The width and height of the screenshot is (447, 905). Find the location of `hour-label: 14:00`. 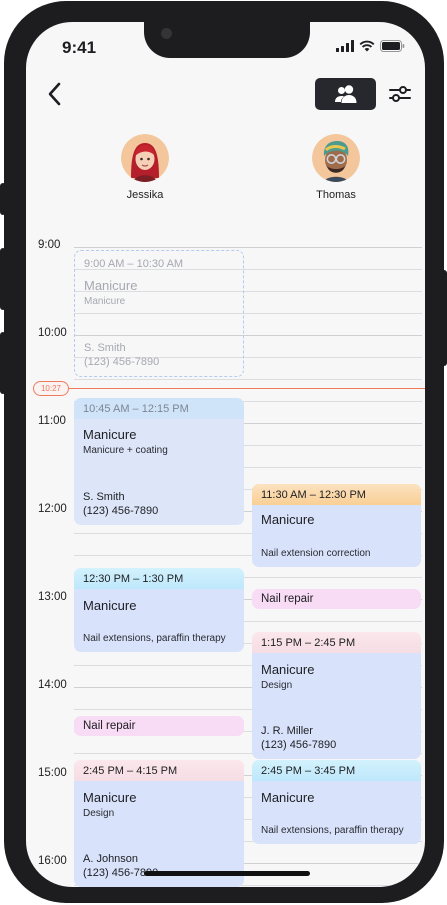

hour-label: 14:00 is located at coordinates (52, 685).